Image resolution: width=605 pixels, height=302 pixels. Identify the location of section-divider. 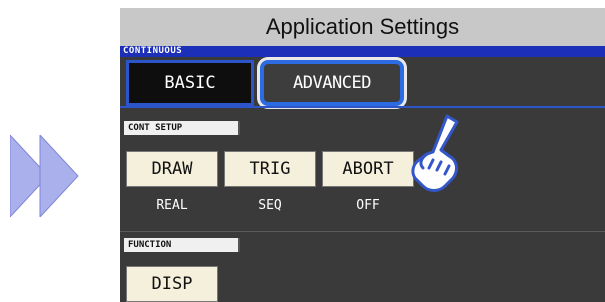
(362, 231).